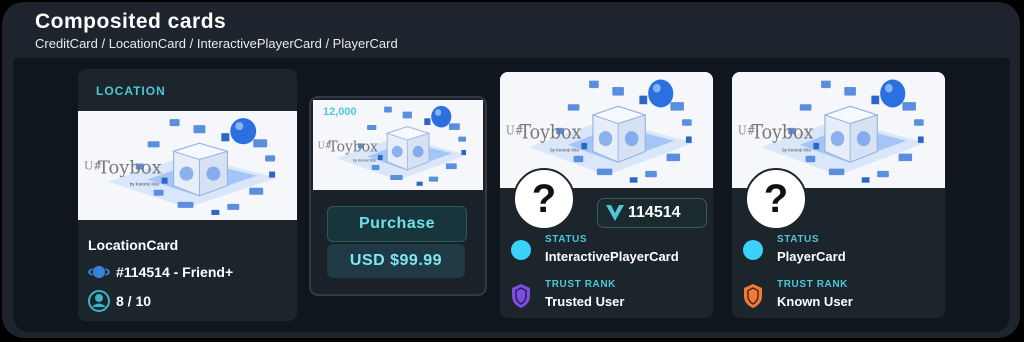 This screenshot has height=342, width=1024. What do you see at coordinates (397, 224) in the screenshot?
I see `purchase-button: Purchase` at bounding box center [397, 224].